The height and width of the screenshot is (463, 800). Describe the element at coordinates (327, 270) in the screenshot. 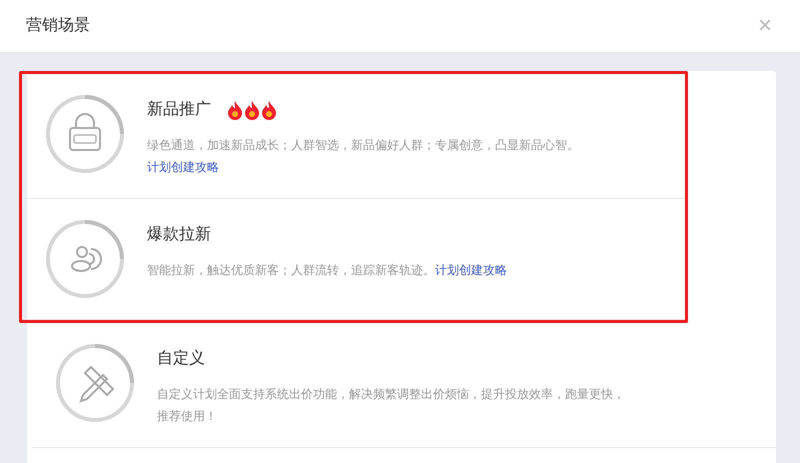

I see `scene-description: 智能拉新，触达优质新客；人群流转，追踪新客轨迹。计划创建攻略` at that location.